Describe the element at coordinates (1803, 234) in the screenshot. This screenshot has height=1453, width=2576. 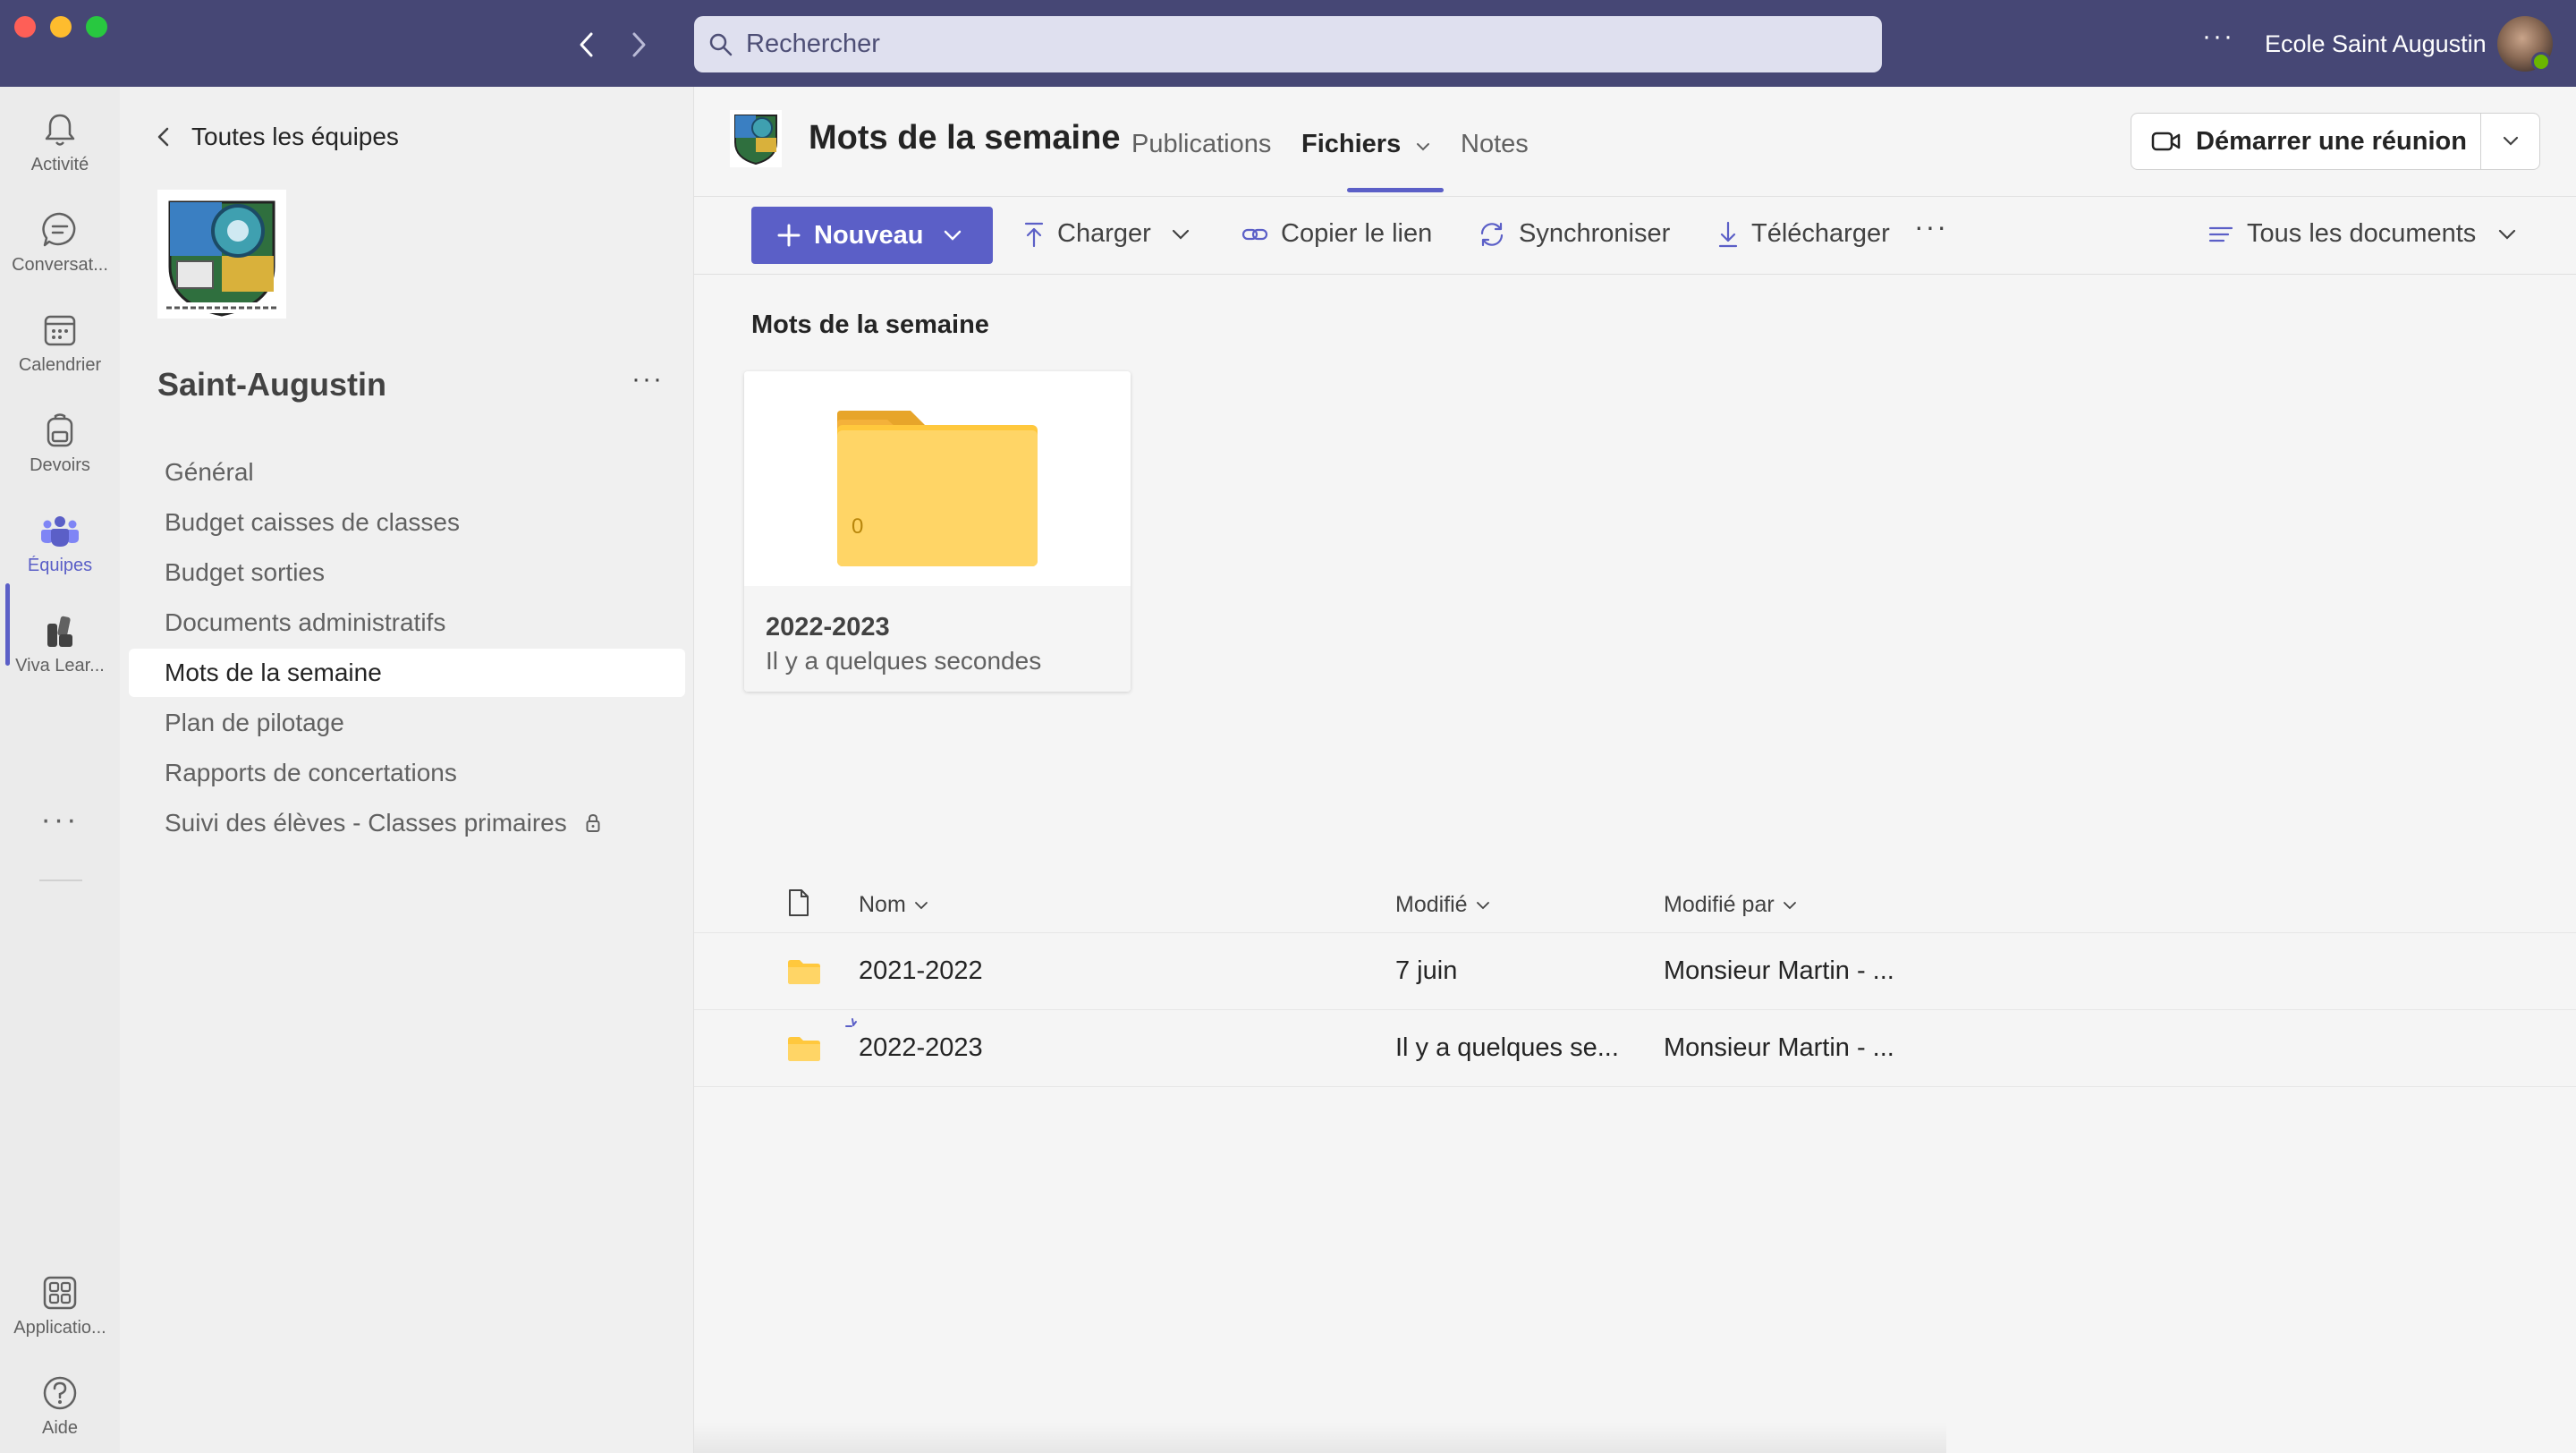
I see `download-button: Télécharger` at that location.